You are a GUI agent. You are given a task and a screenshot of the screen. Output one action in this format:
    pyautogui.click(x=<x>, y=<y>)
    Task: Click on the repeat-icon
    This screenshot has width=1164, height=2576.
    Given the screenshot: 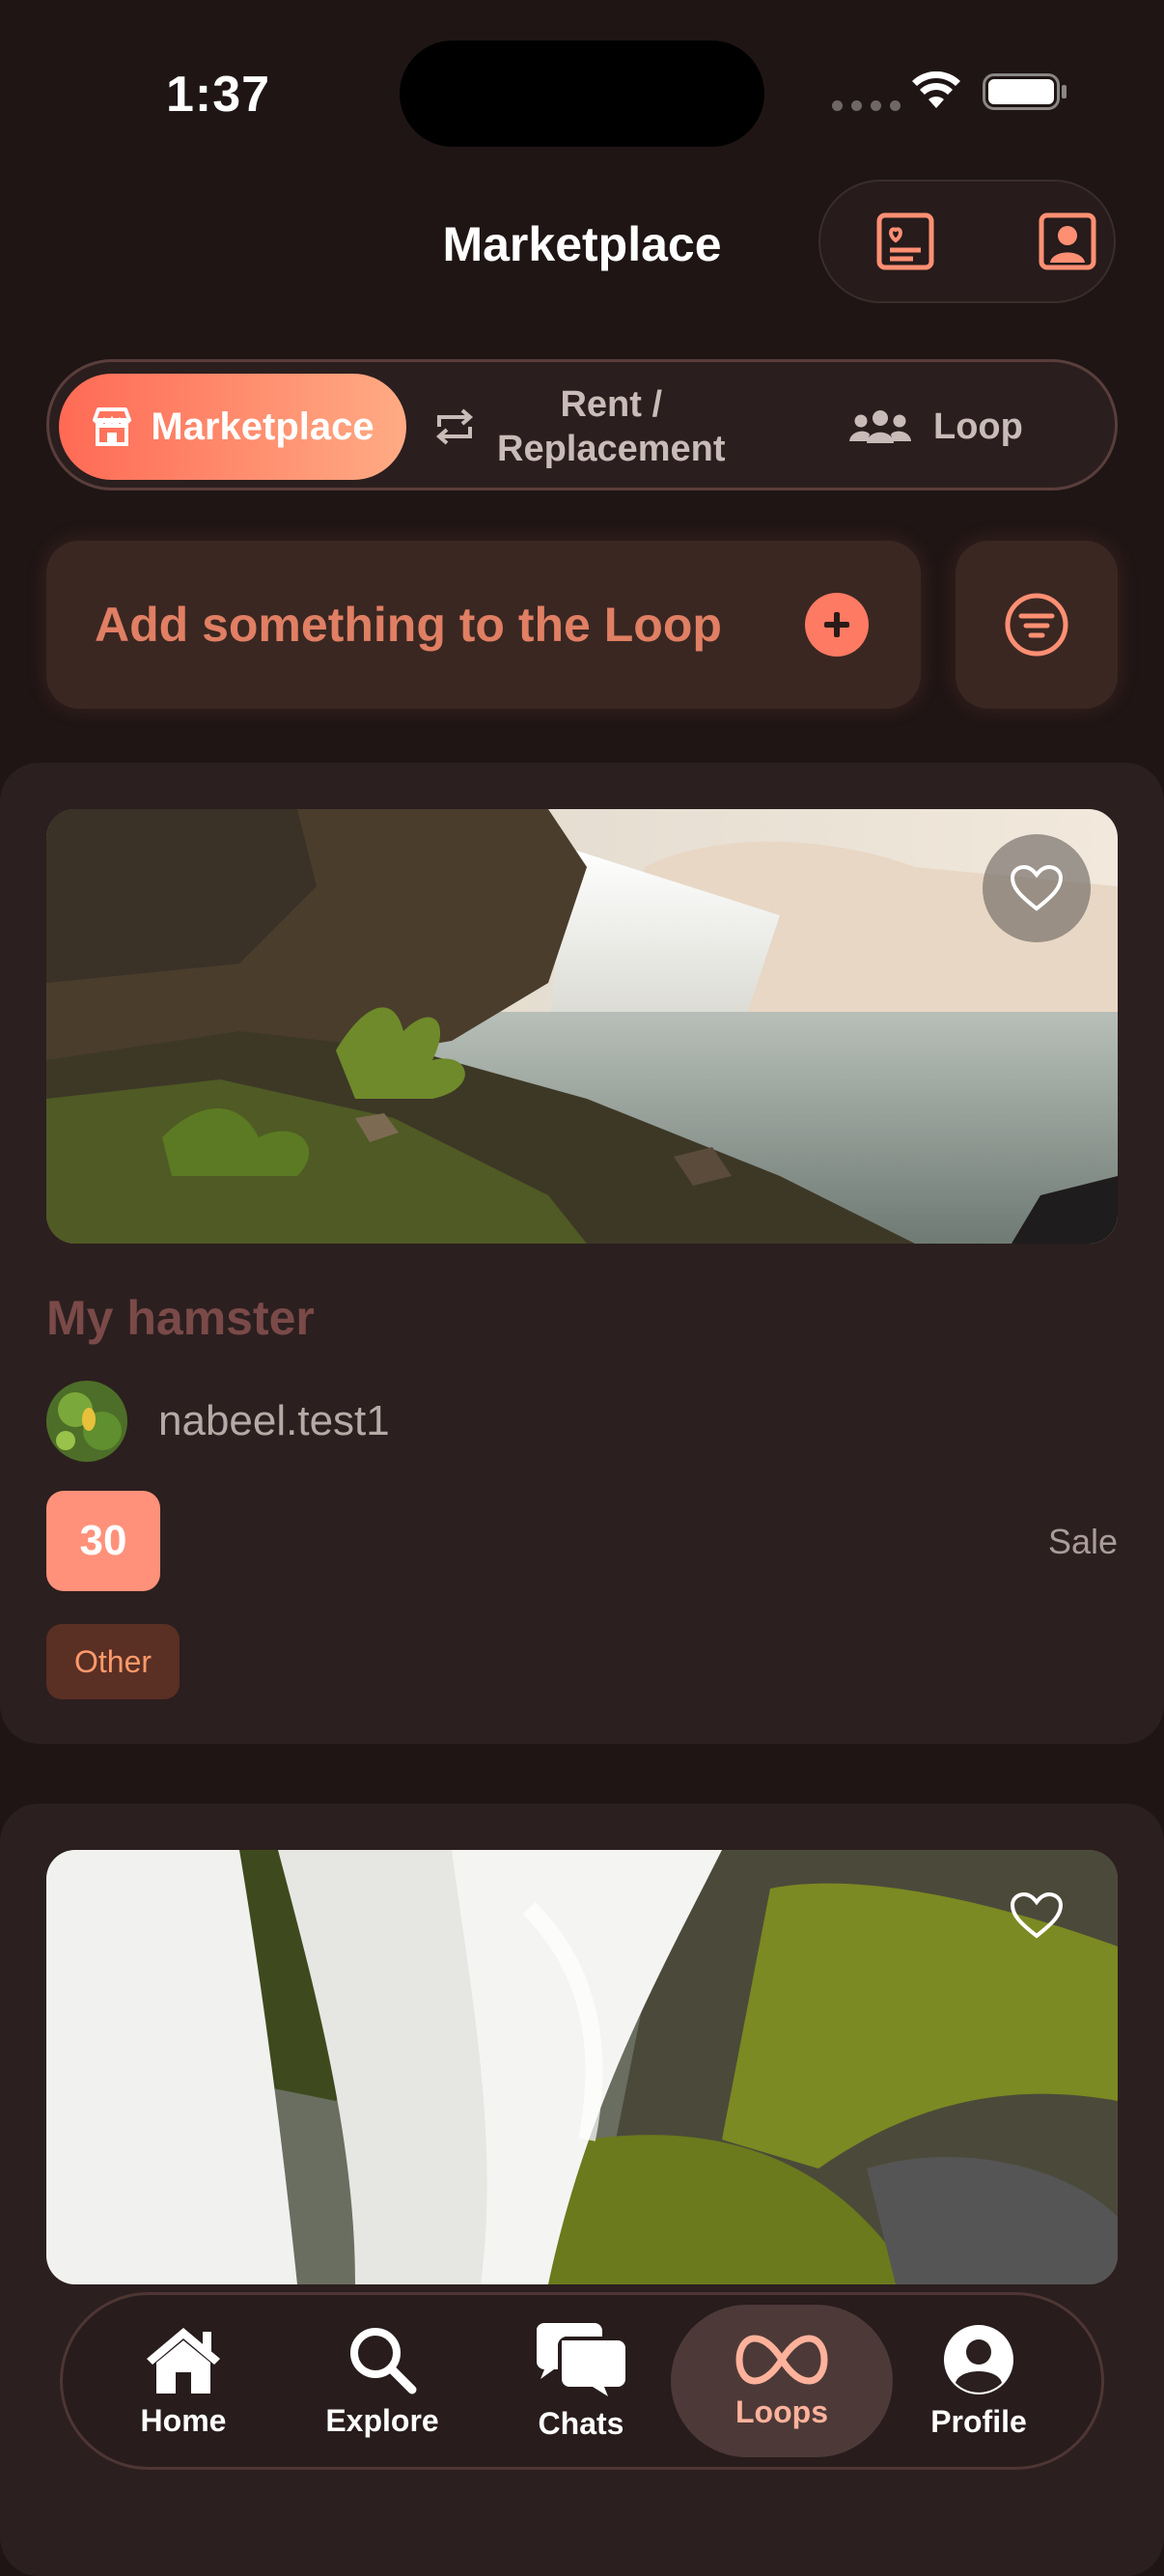 What is the action you would take?
    pyautogui.click(x=455, y=427)
    